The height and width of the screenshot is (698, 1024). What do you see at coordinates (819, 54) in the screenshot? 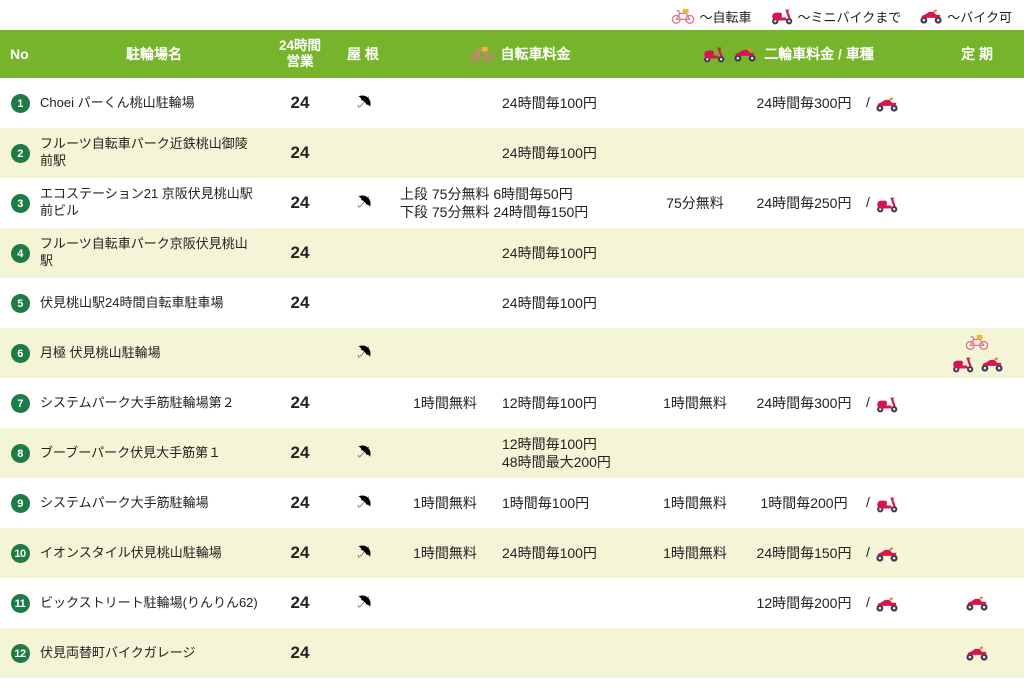
I see `header-moto-fee-label: 二輪車料金 / 車種` at bounding box center [819, 54].